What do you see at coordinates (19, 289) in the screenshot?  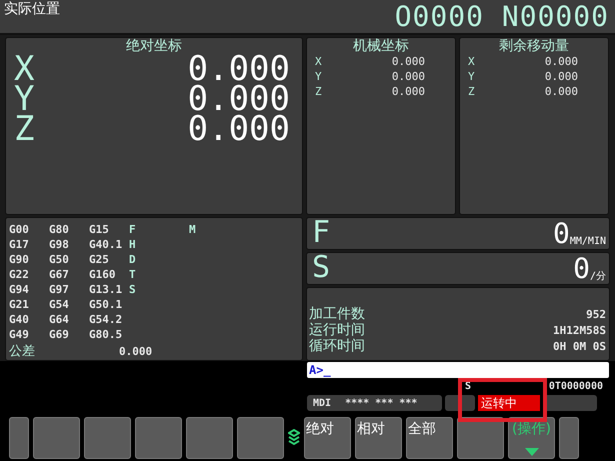 I see `g-code: G94` at bounding box center [19, 289].